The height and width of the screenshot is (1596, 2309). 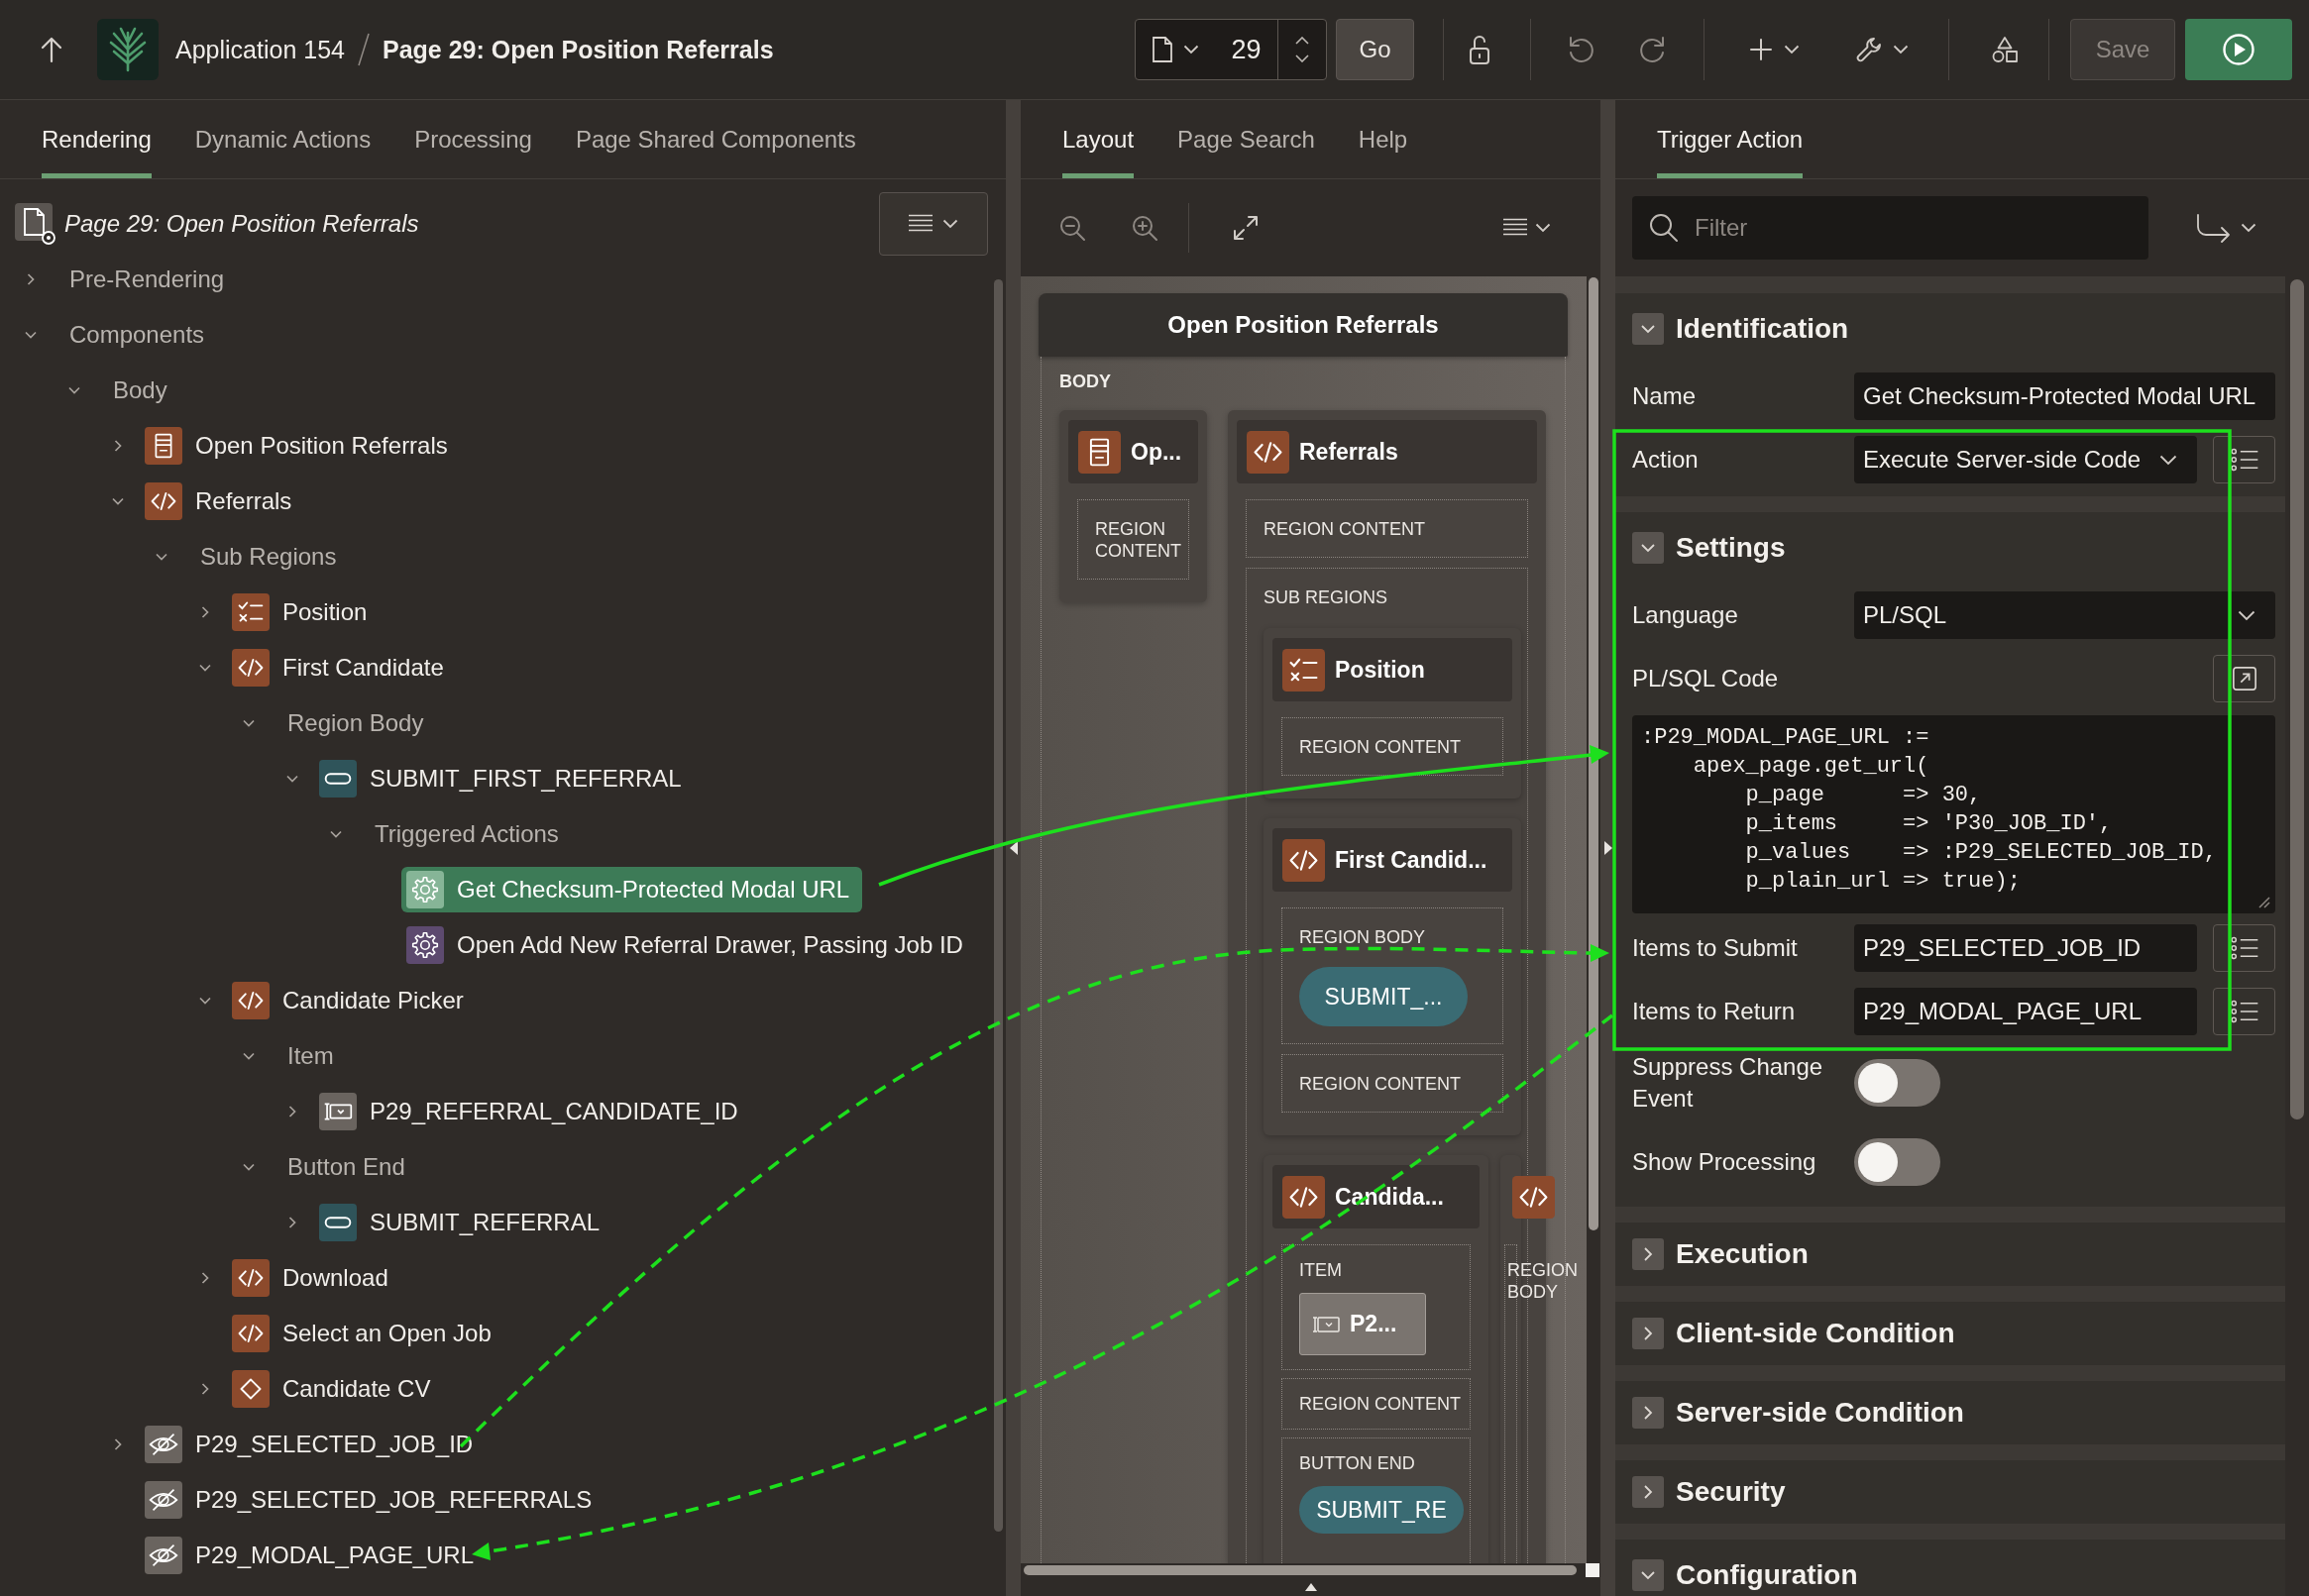 What do you see at coordinates (313, 1555) in the screenshot?
I see `tree-item: P29_MODAL_PAGE_URL` at bounding box center [313, 1555].